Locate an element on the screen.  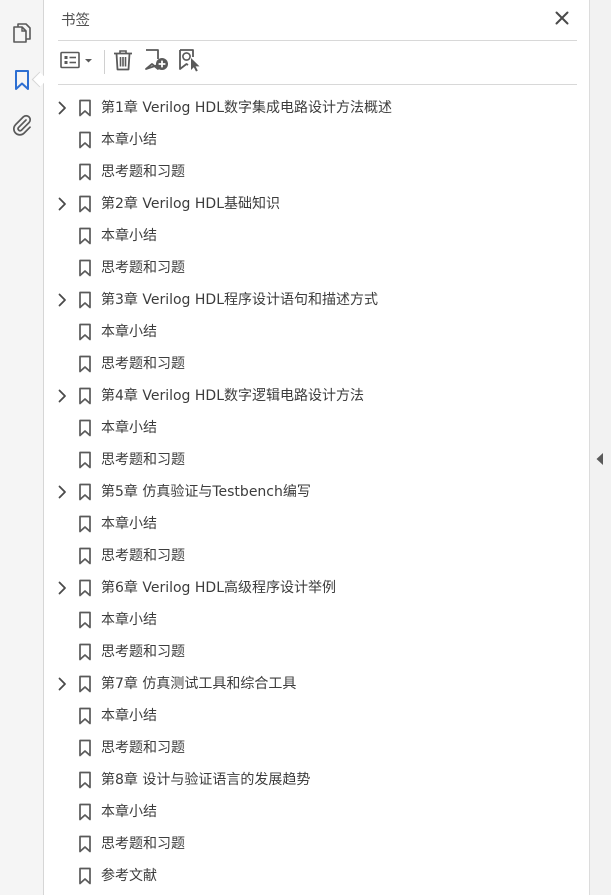
bookmark-item: 第4章 Verilog HDL数字逻辑电路设计方法 is located at coordinates (316, 396).